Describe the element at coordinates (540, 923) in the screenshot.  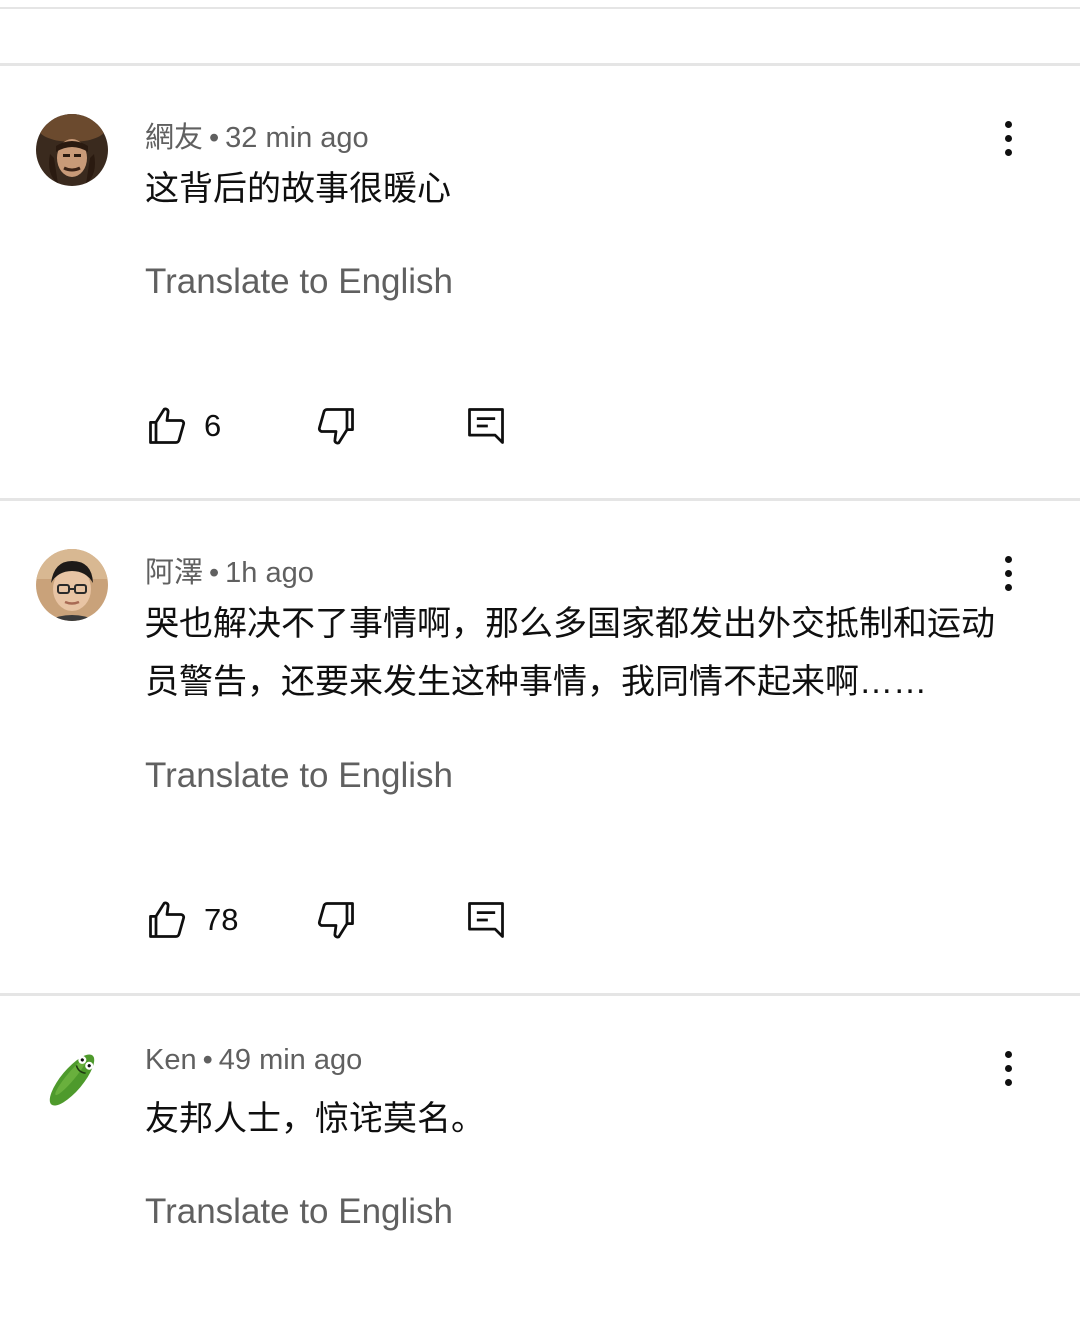
I see `comment-actions: 78` at that location.